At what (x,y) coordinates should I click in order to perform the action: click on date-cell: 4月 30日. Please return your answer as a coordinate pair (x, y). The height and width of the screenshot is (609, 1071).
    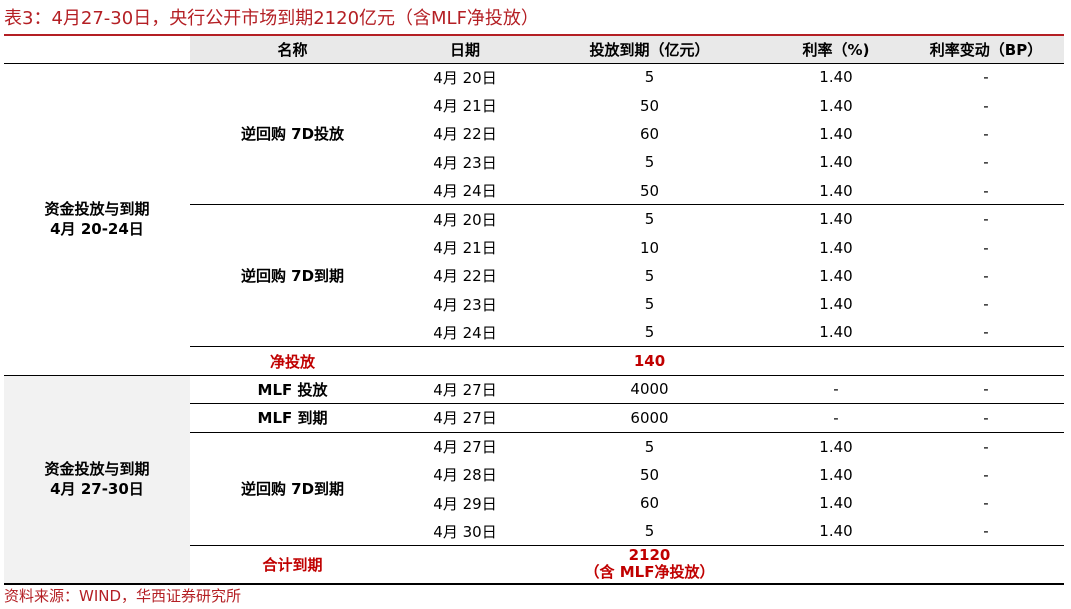
    Looking at the image, I should click on (465, 531).